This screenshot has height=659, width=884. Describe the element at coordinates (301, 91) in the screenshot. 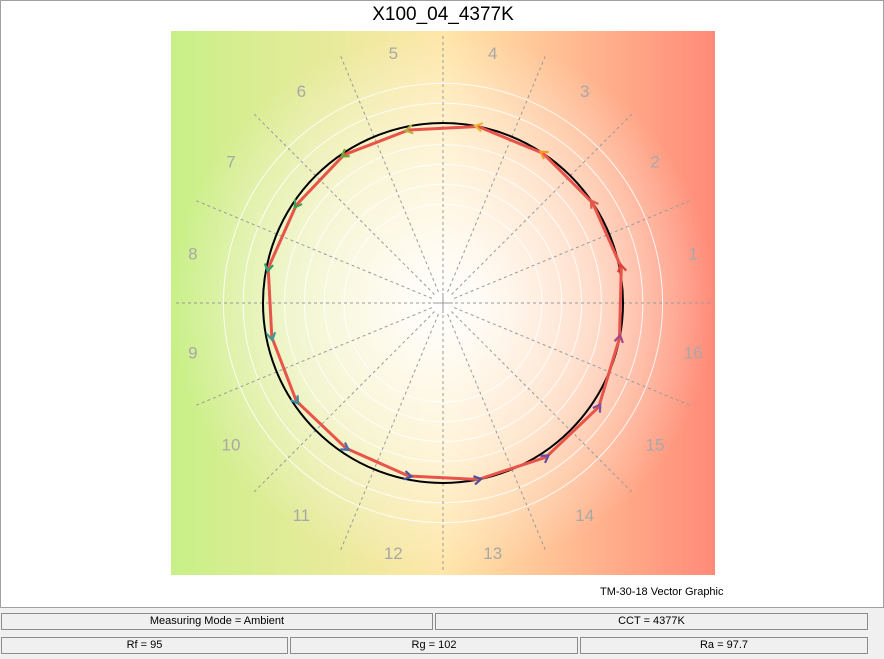

I see `bin-label-6: 6` at that location.